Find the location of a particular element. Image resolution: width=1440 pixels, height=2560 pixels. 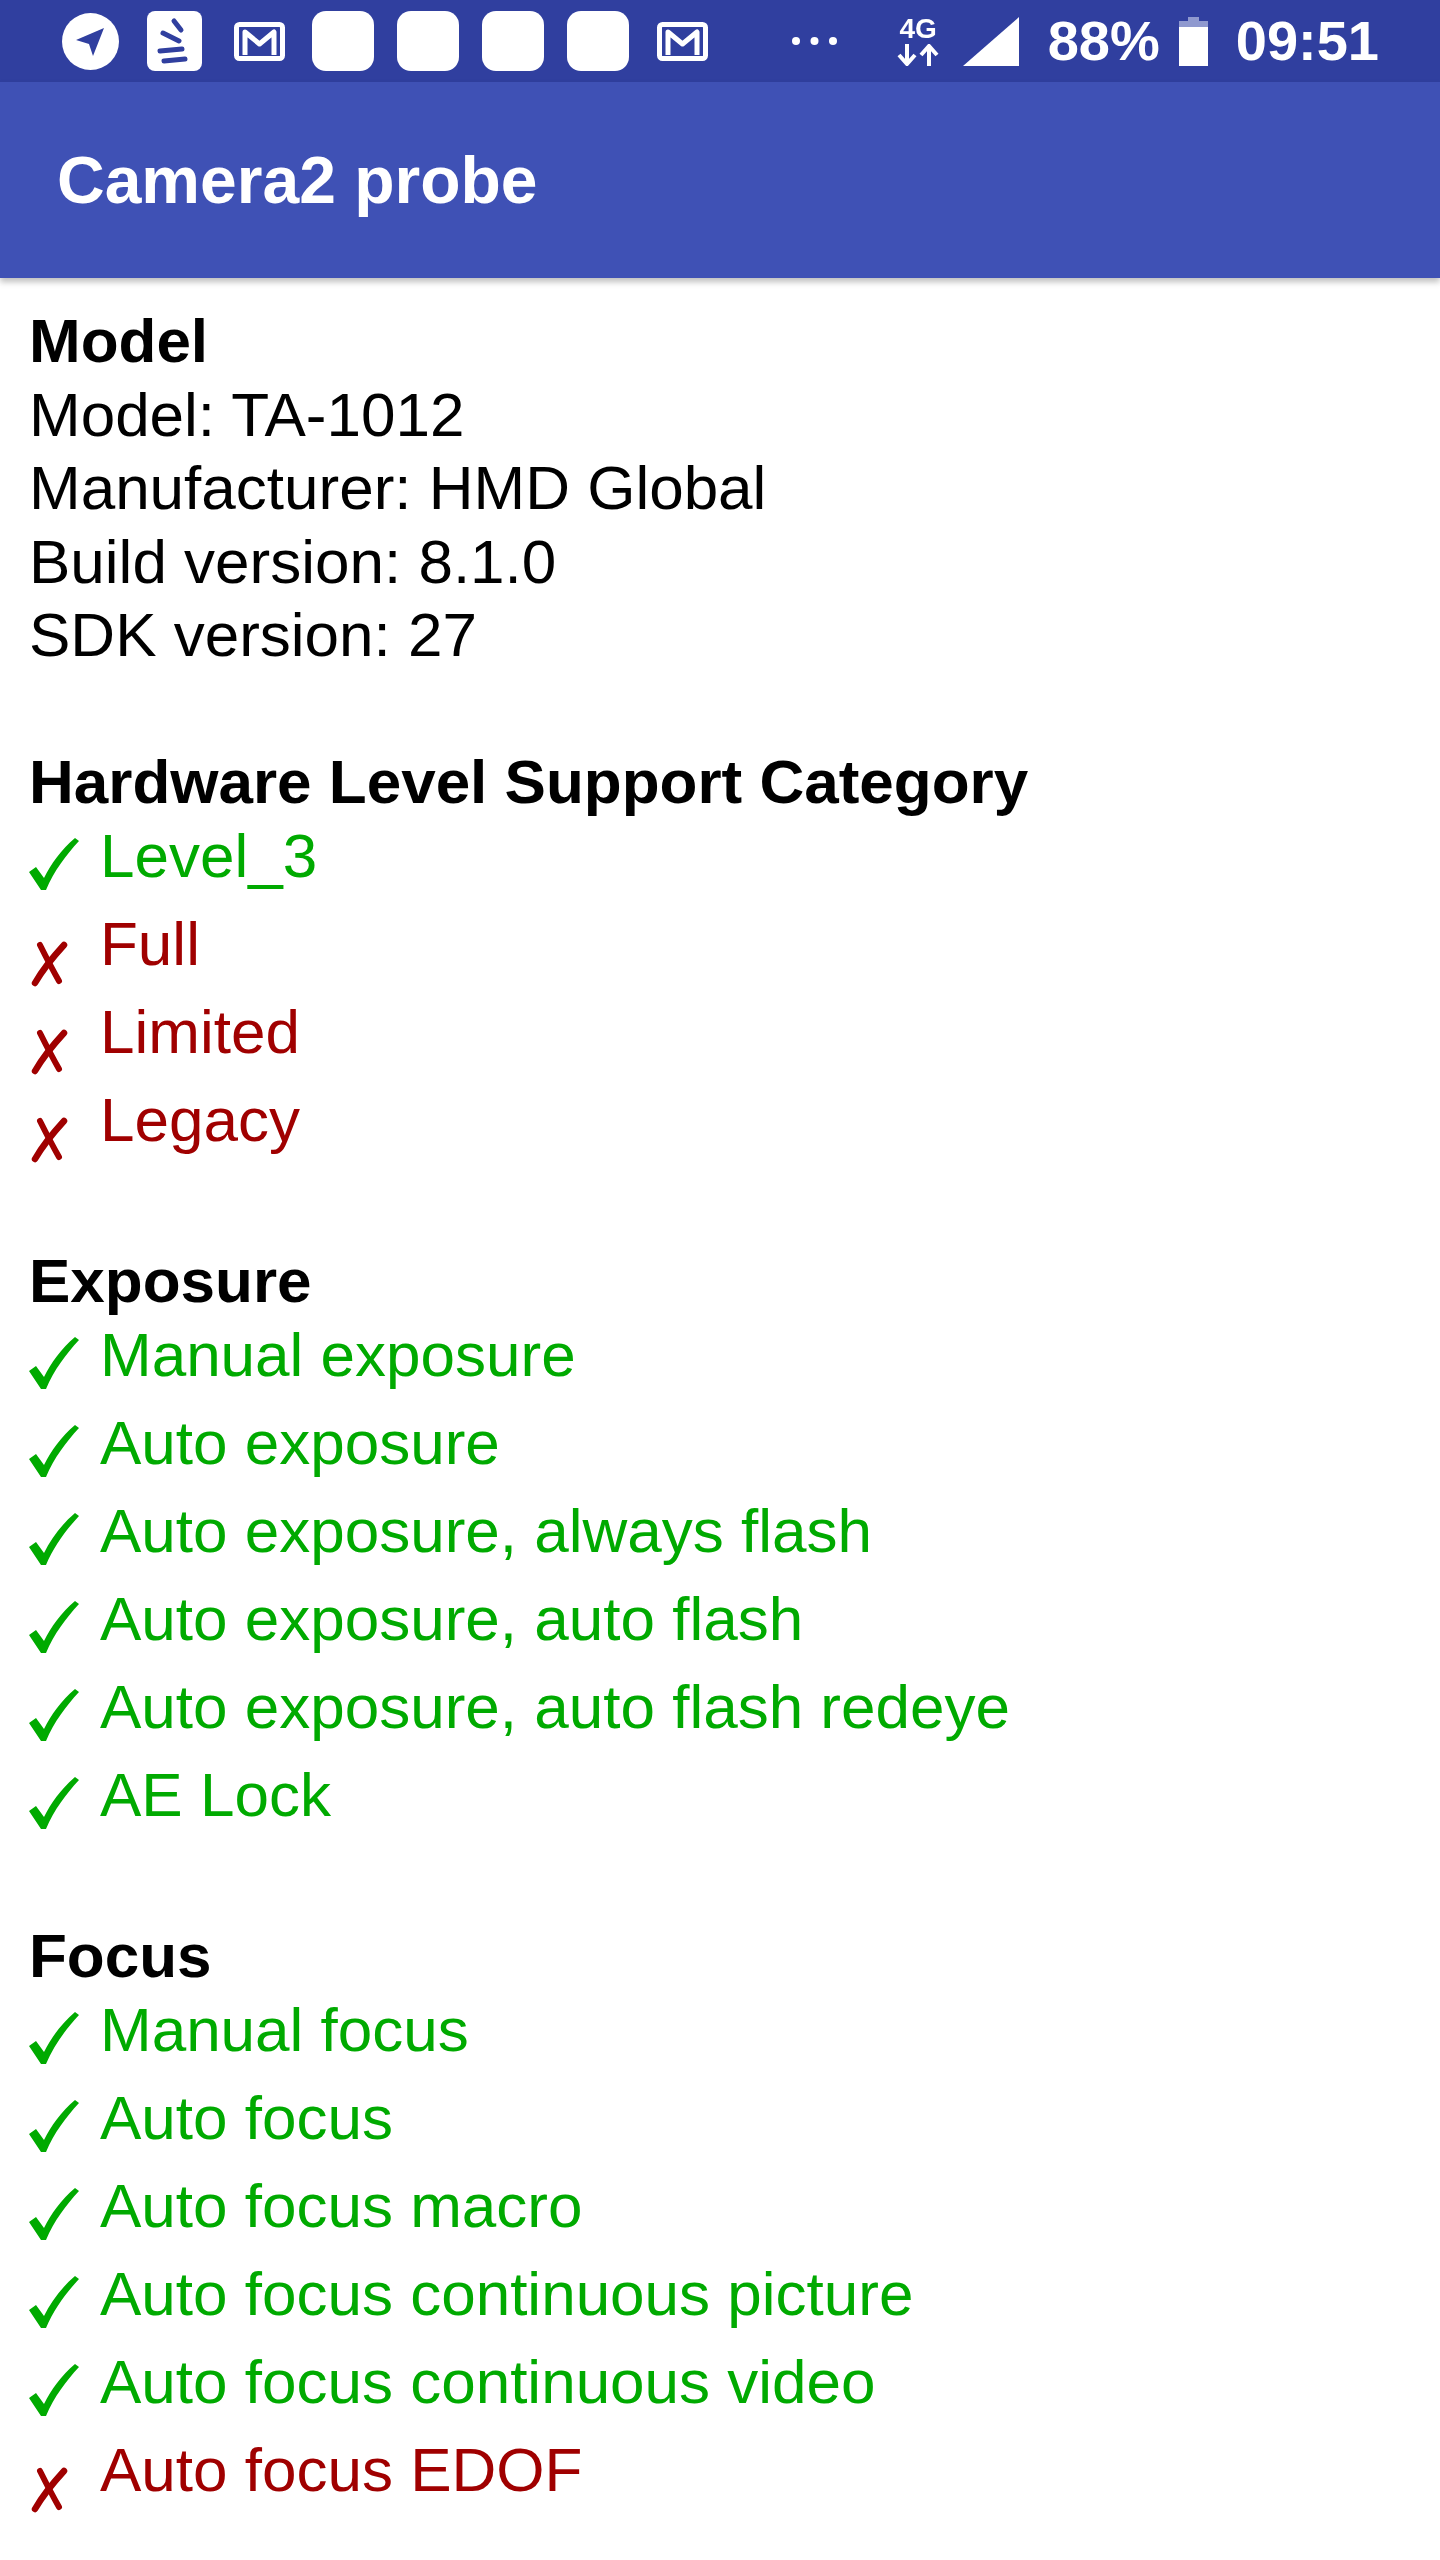

section-heading: Exposure is located at coordinates (171, 1281).